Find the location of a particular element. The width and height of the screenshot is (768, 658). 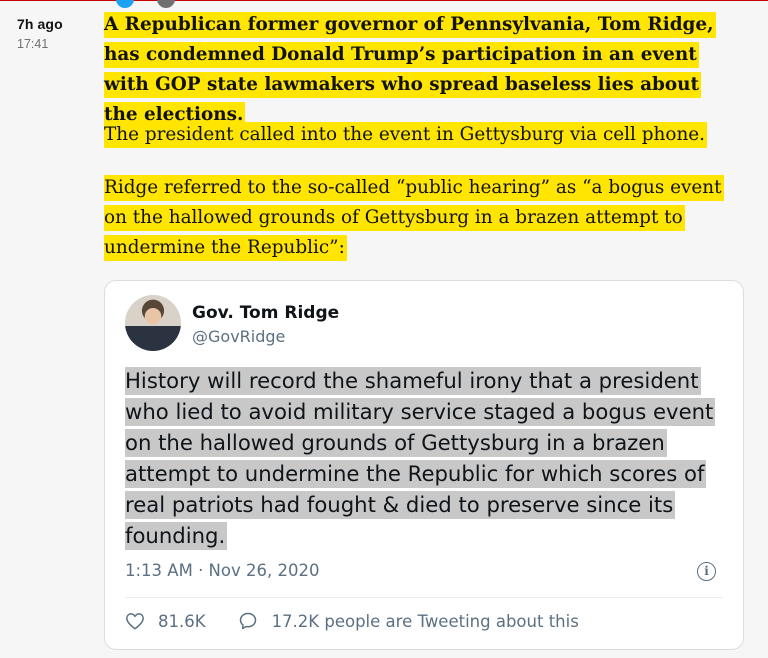

like-count: 81.6K is located at coordinates (182, 621).